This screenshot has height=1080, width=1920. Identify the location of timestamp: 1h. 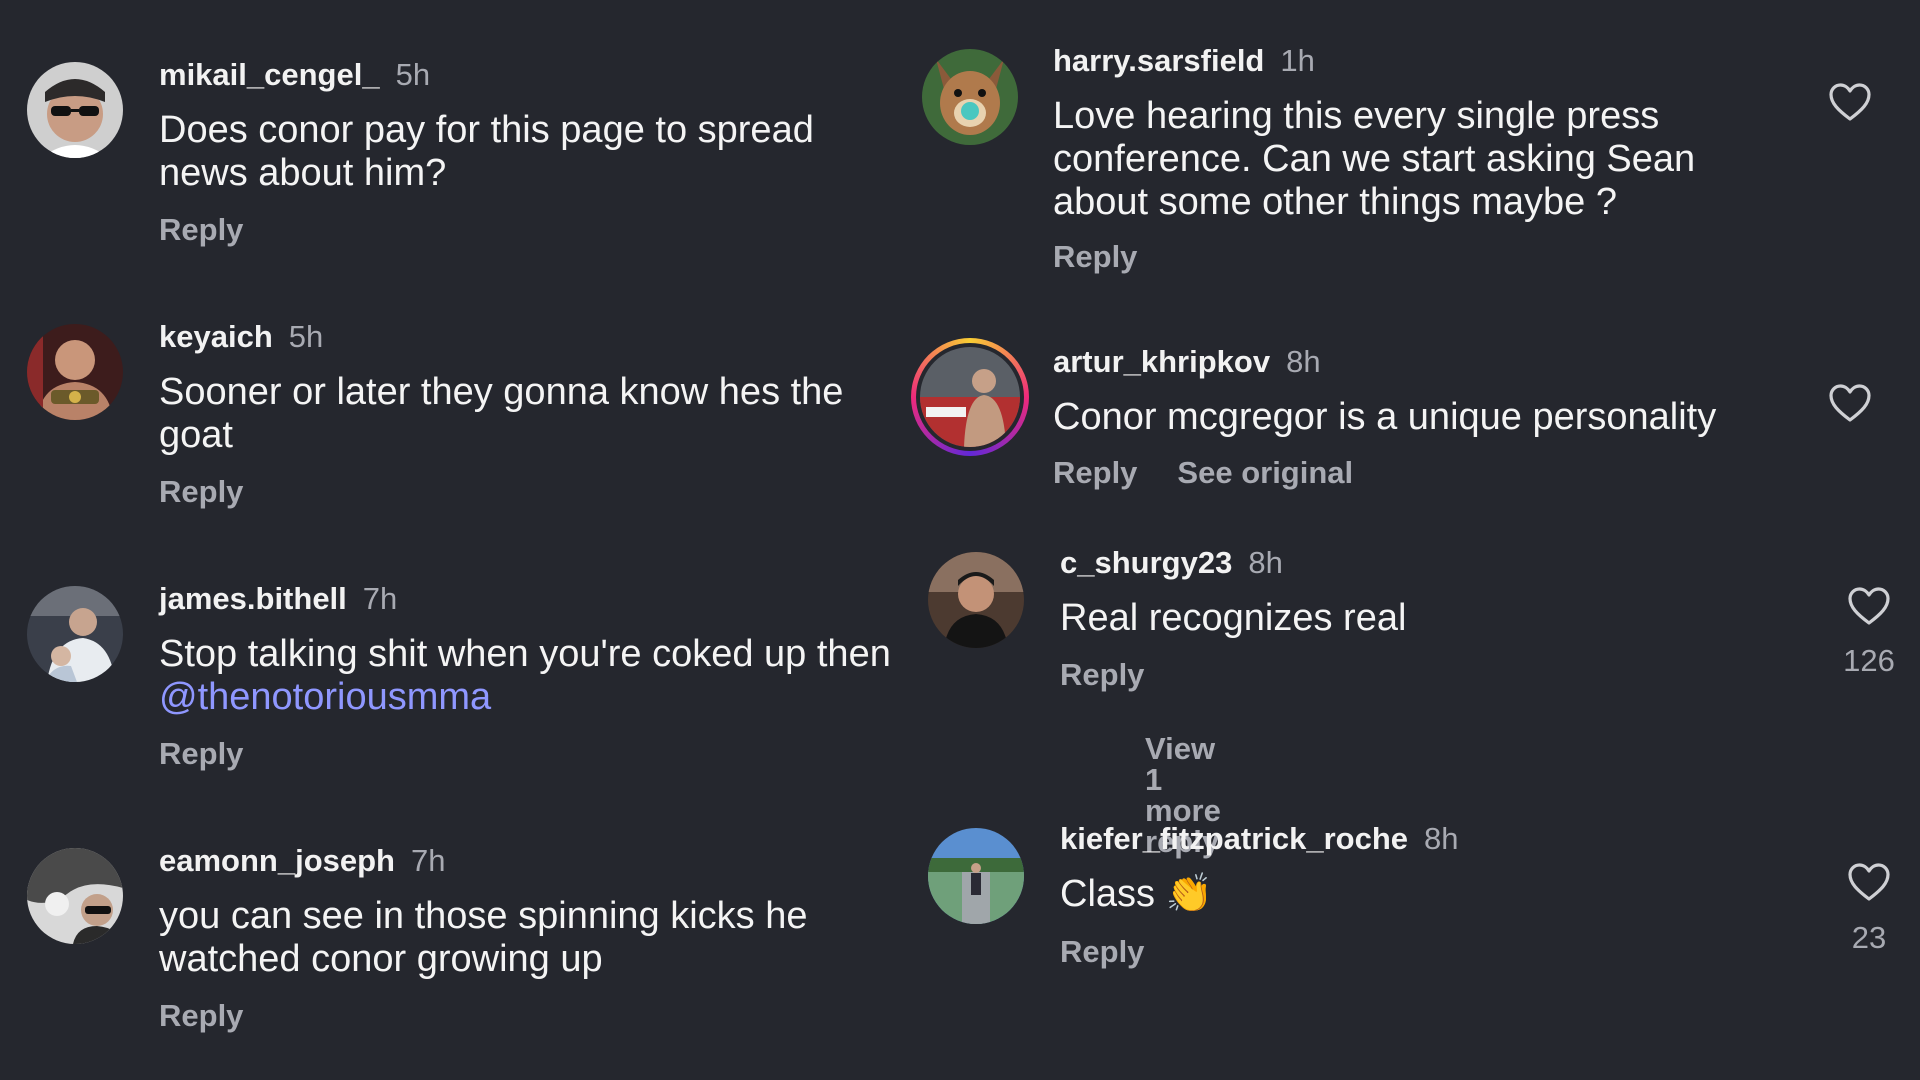
(1297, 60).